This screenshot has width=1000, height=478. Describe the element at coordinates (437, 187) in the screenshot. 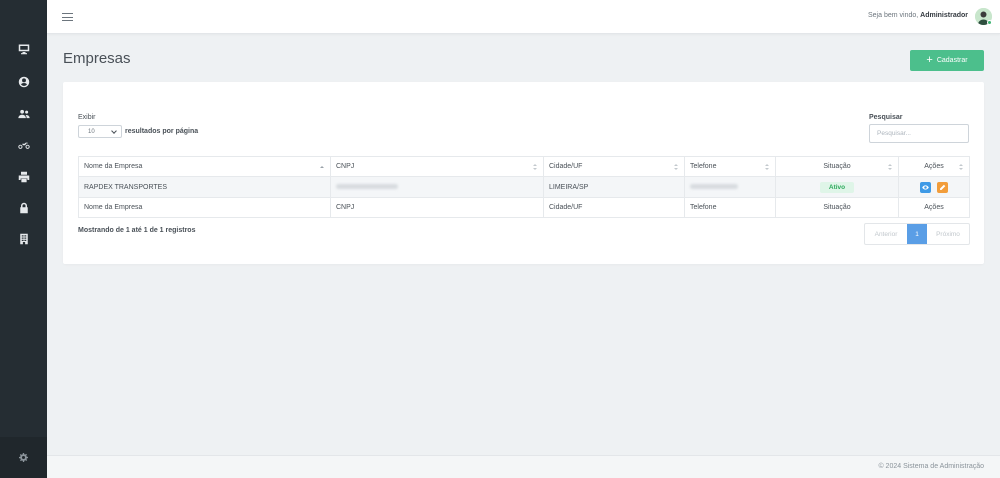

I see `cell-cnpj-redacted` at that location.